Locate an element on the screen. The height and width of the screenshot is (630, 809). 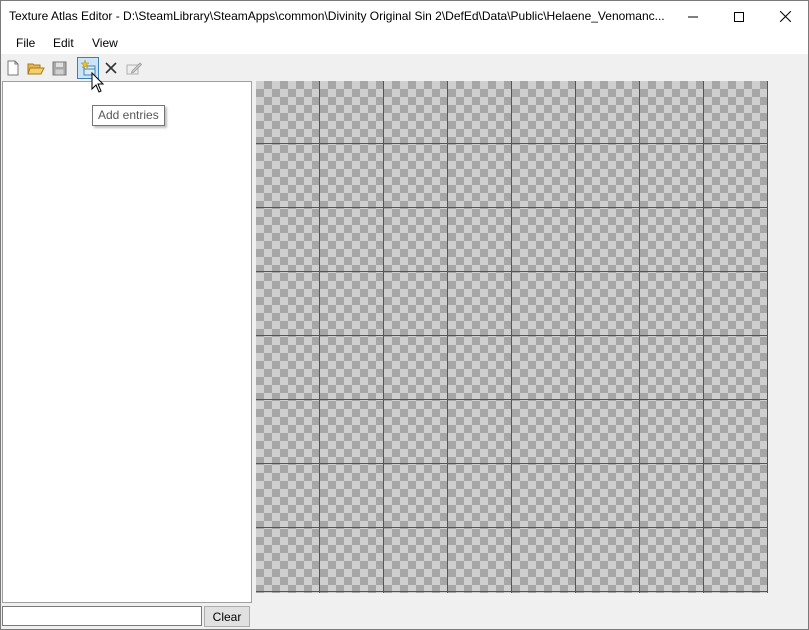
new-file-icon is located at coordinates (13, 68).